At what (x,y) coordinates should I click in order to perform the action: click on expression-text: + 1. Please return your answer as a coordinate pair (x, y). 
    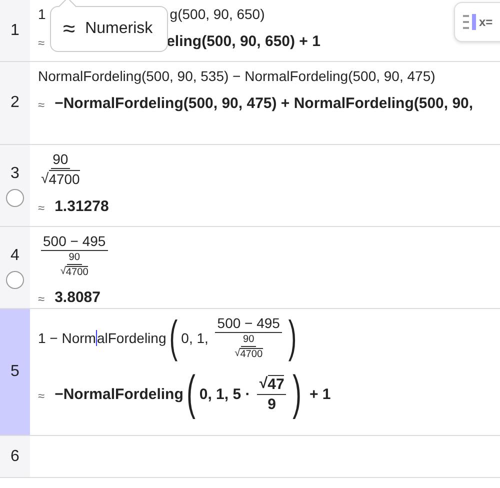
    Looking at the image, I should click on (319, 394).